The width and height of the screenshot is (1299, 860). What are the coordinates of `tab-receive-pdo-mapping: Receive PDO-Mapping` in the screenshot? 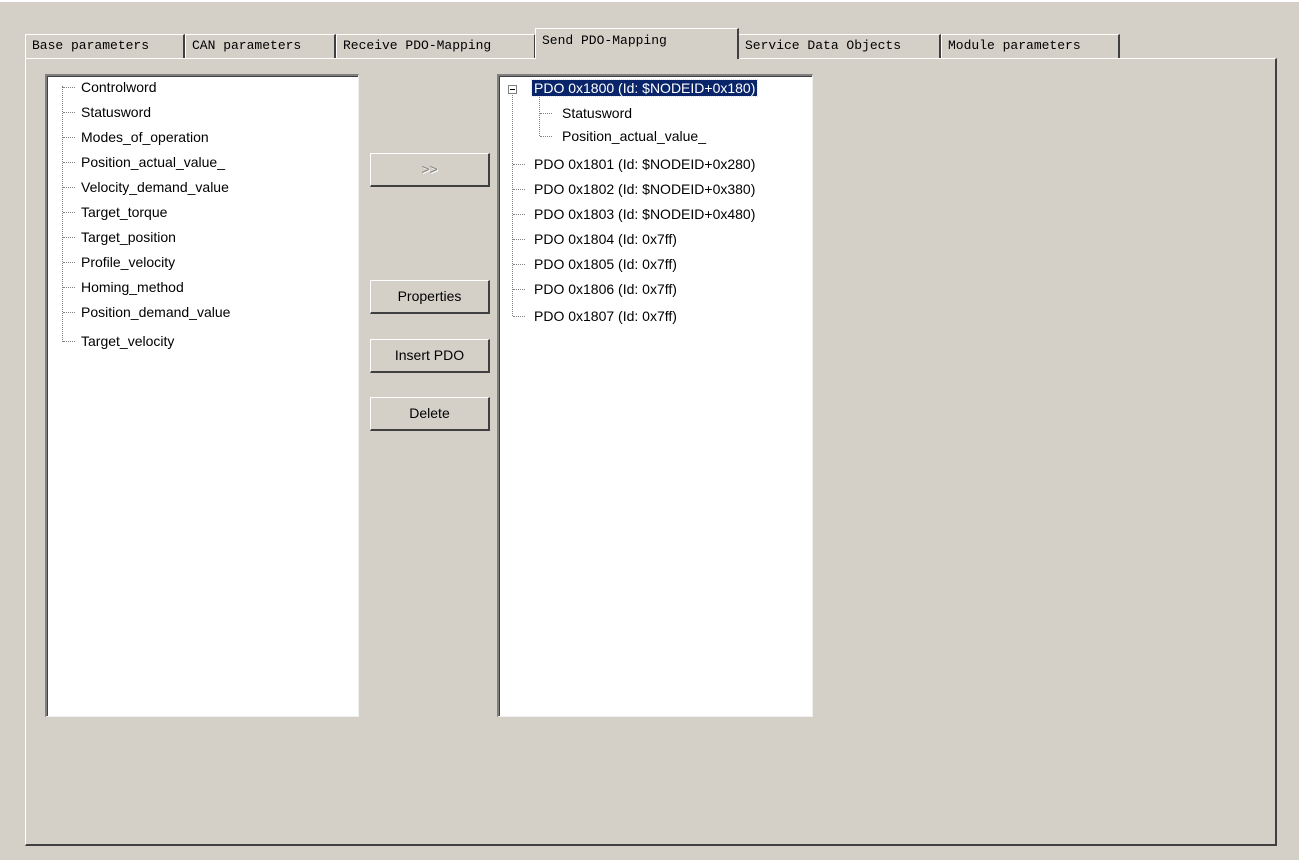 It's located at (436, 46).